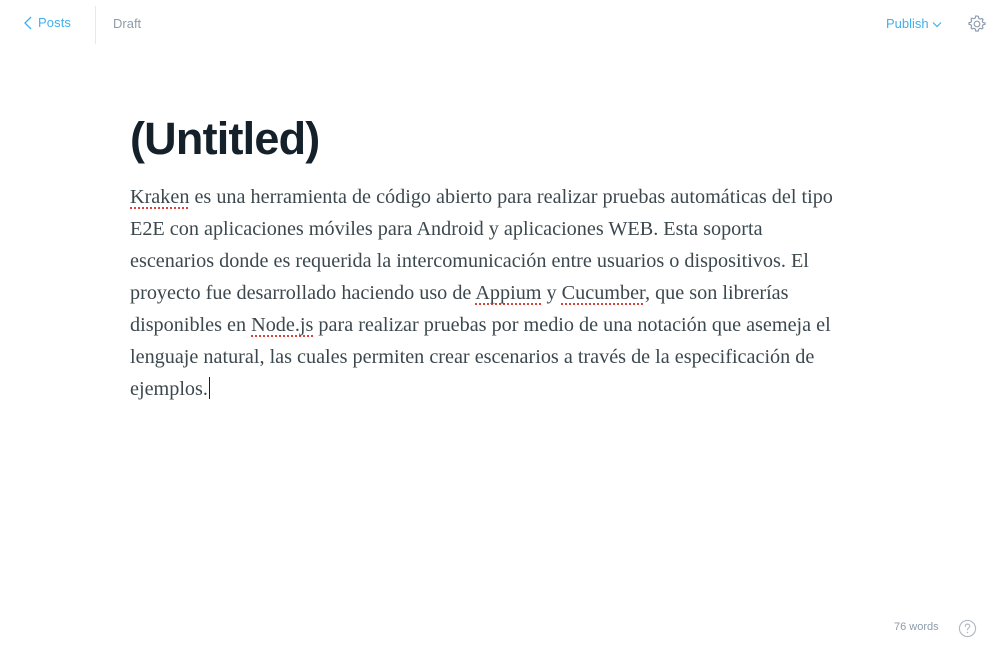  What do you see at coordinates (551, 293) in the screenshot?
I see `body-text-segment: y` at bounding box center [551, 293].